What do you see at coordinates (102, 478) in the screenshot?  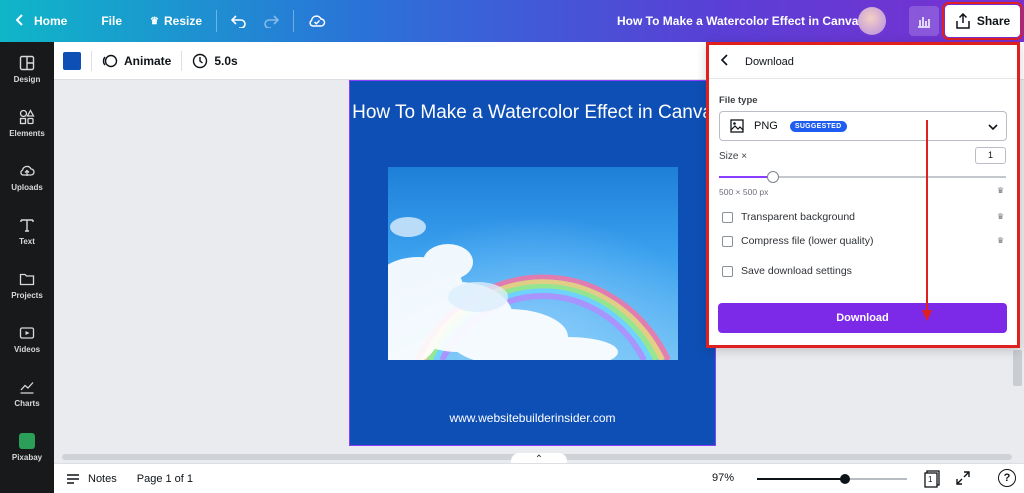 I see `notes-label: Notes` at bounding box center [102, 478].